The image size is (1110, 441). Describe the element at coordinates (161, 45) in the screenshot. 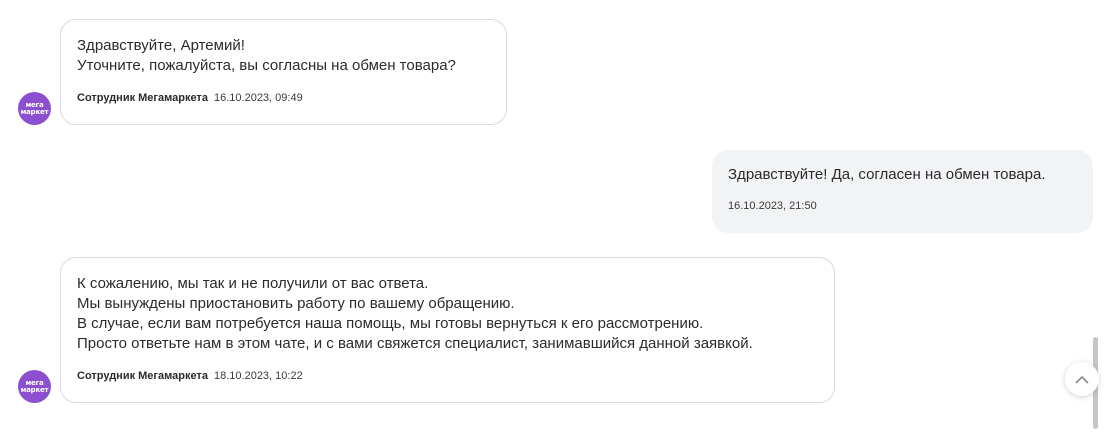

I see `message-text-line: Здравствуйте, Артемий!` at that location.